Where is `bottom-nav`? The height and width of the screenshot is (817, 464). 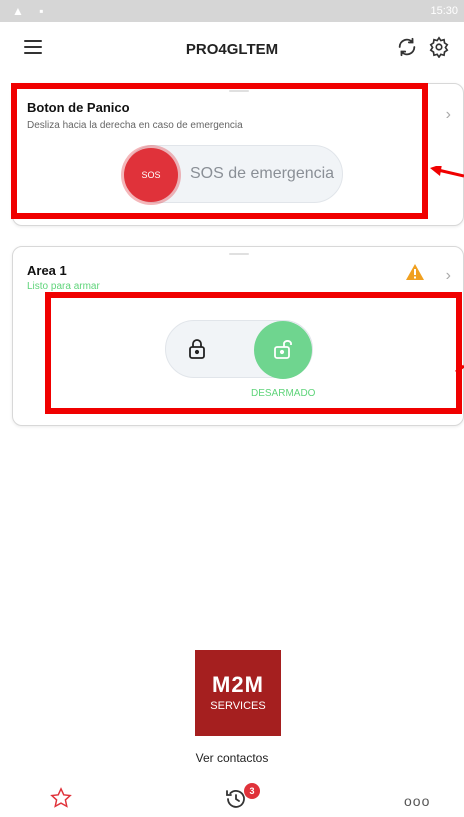
bottom-nav is located at coordinates (232, 795).